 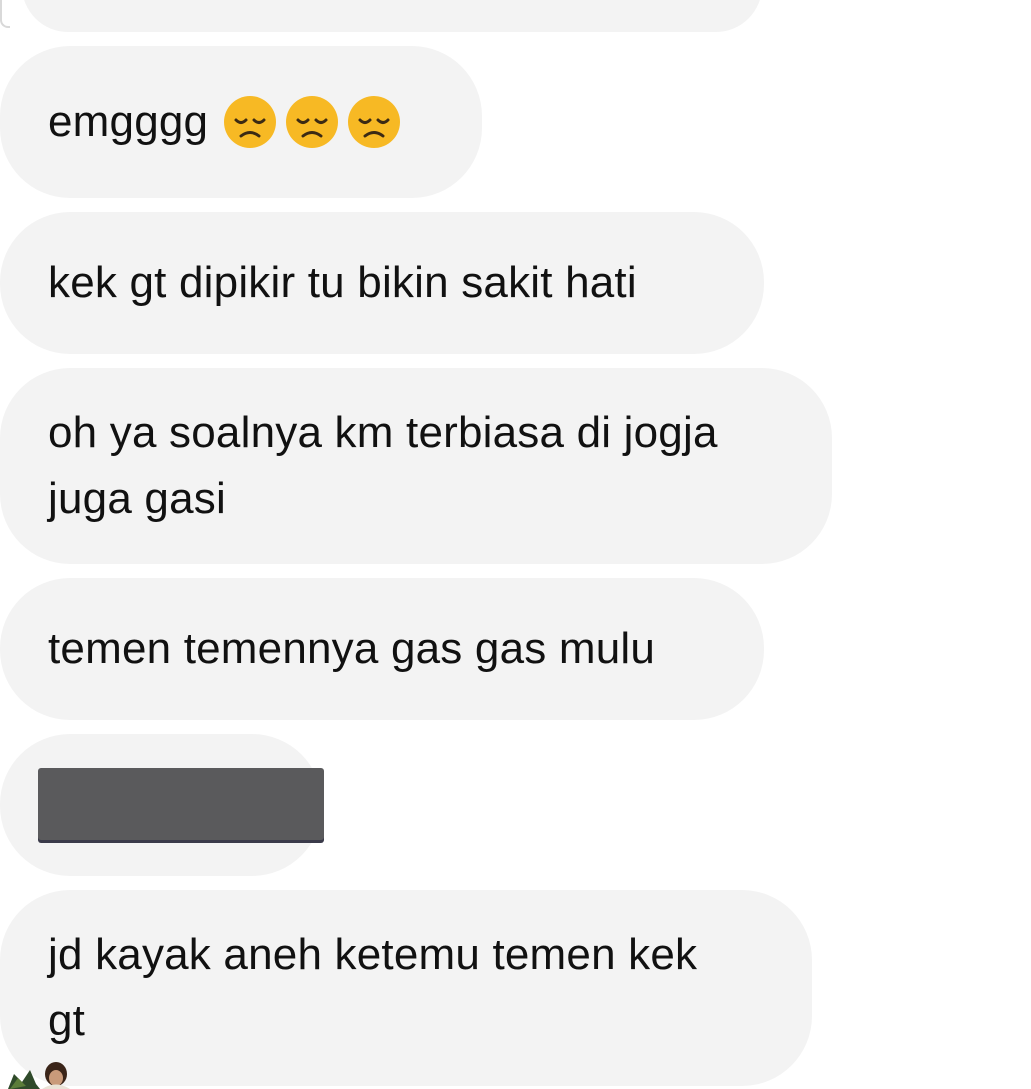 I want to click on avatar-image, so click(x=39, y=1075).